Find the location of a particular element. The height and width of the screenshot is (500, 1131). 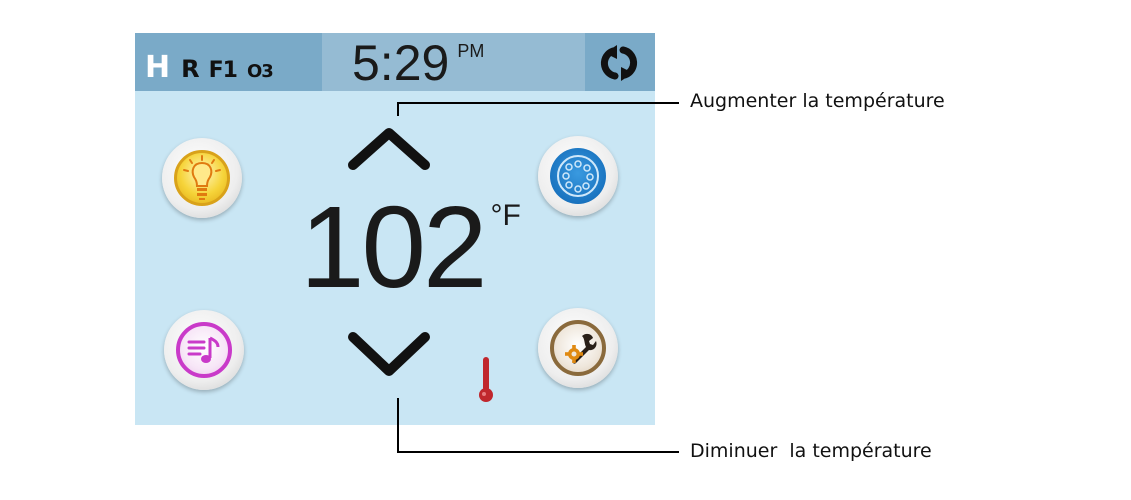

jets-button is located at coordinates (578, 176).